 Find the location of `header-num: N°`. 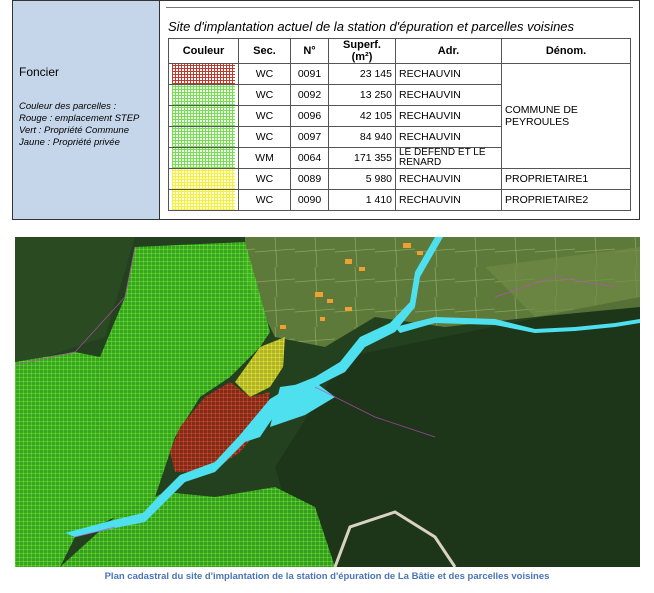

header-num: N° is located at coordinates (309, 51).